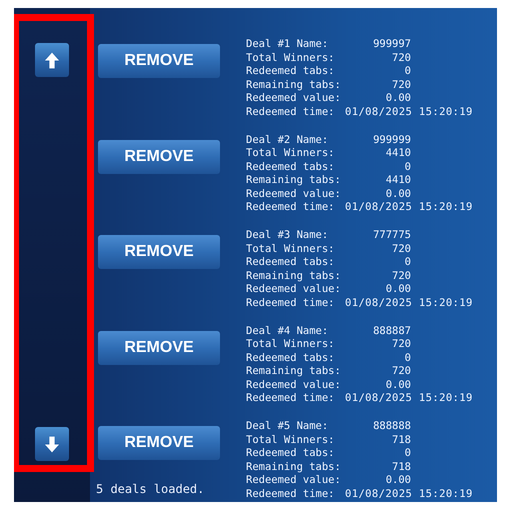  Describe the element at coordinates (391, 140) in the screenshot. I see `field-value: 999999` at that location.